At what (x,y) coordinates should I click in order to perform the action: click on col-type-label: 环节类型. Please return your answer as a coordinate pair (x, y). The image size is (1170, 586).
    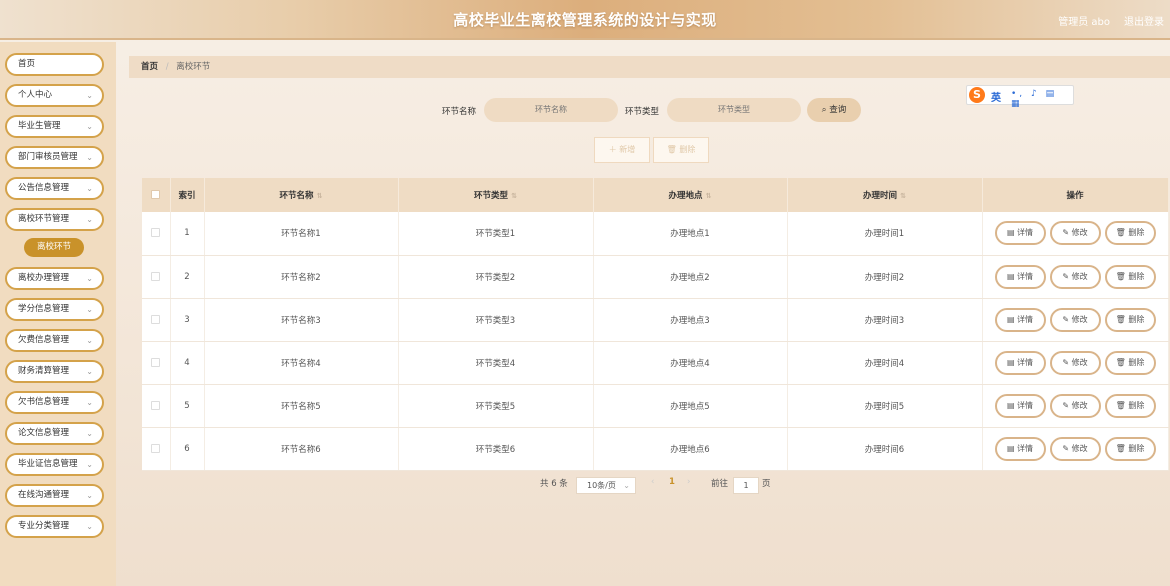
    Looking at the image, I should click on (491, 196).